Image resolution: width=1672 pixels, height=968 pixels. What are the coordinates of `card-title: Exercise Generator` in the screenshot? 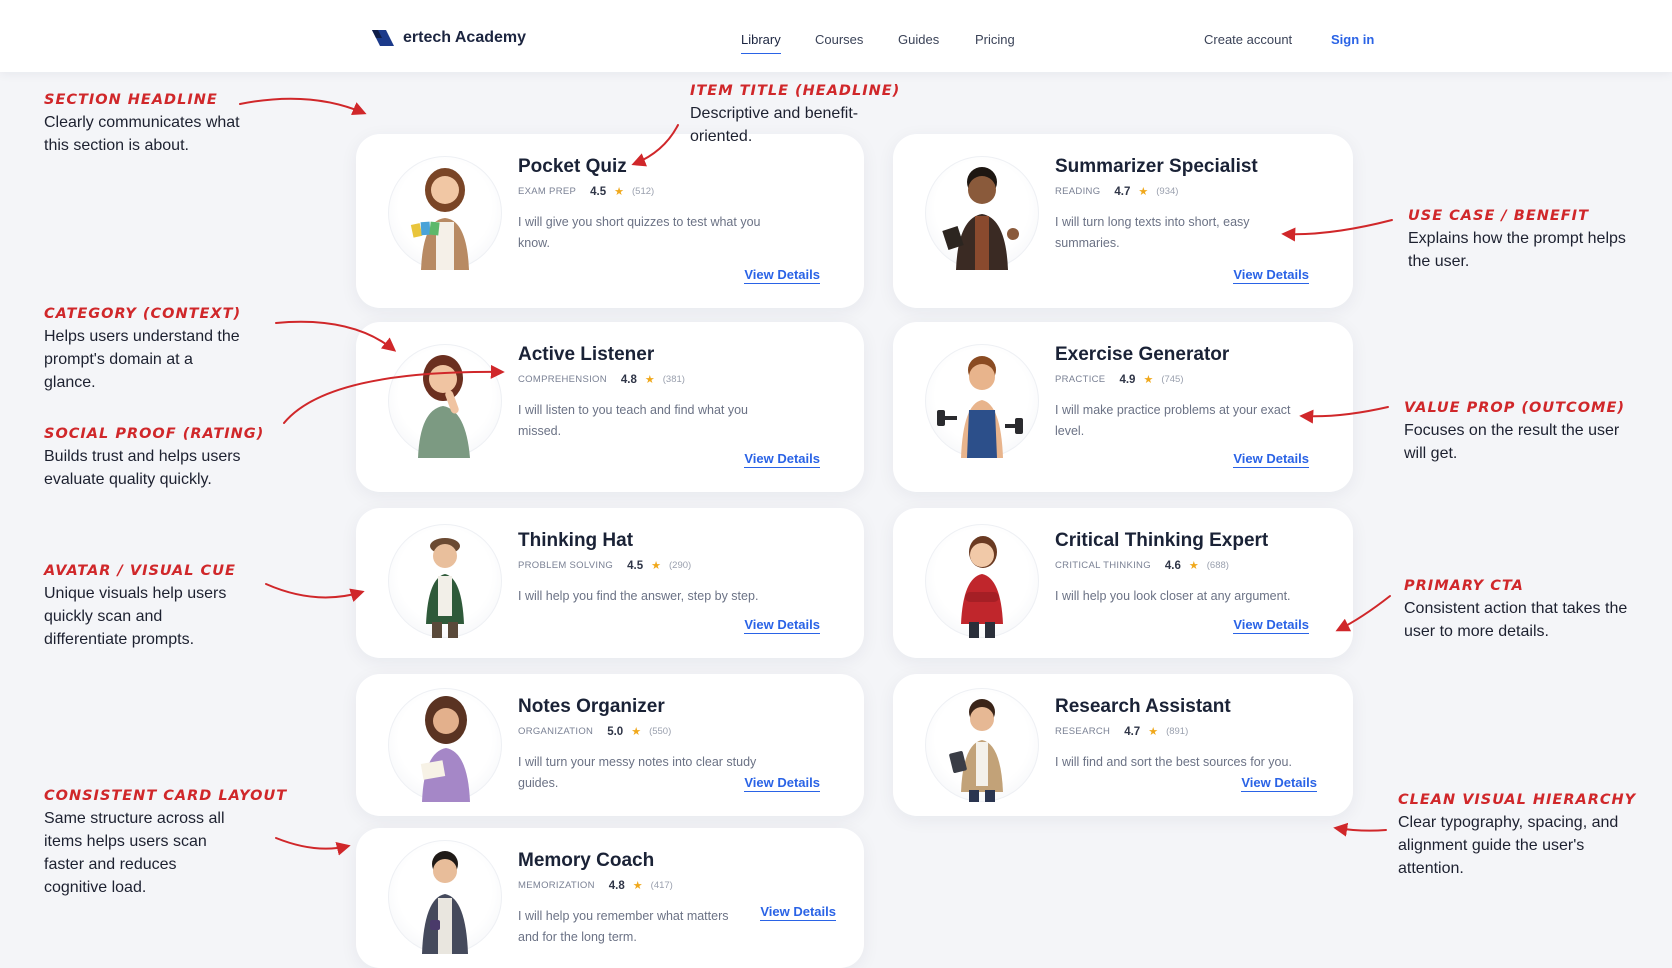 It's located at (1142, 354).